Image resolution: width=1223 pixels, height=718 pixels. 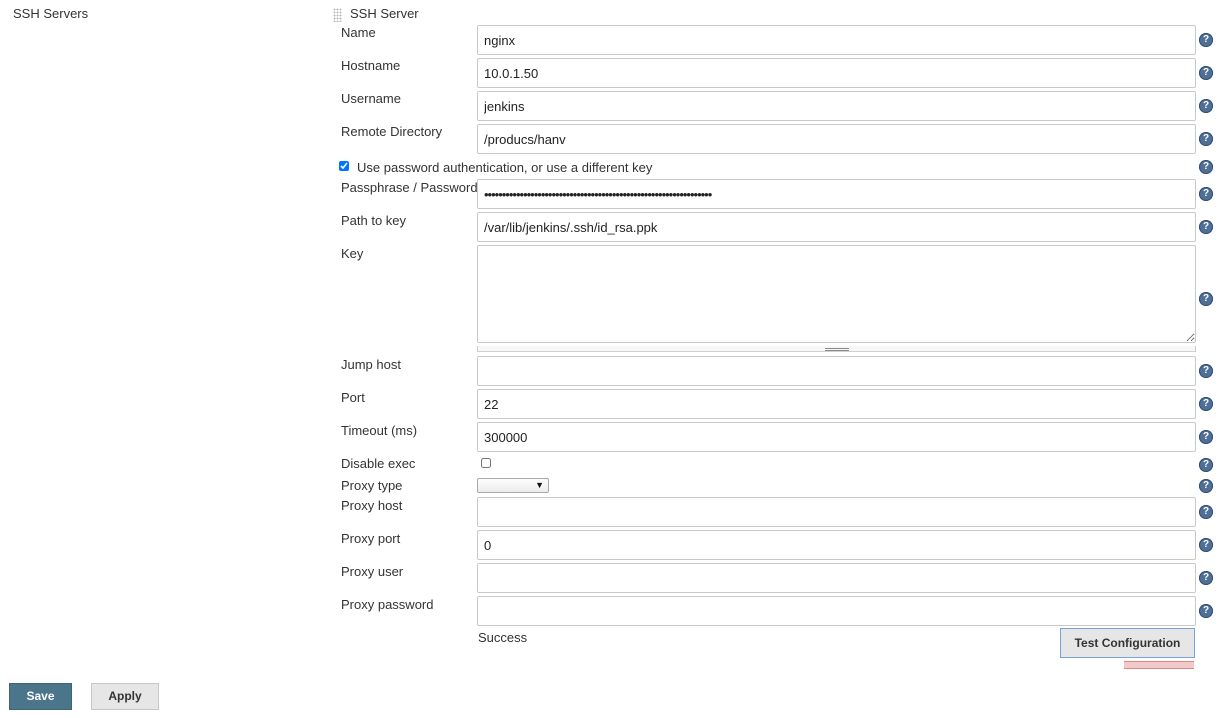 I want to click on proxy-host-label: Proxy host, so click(x=372, y=505).